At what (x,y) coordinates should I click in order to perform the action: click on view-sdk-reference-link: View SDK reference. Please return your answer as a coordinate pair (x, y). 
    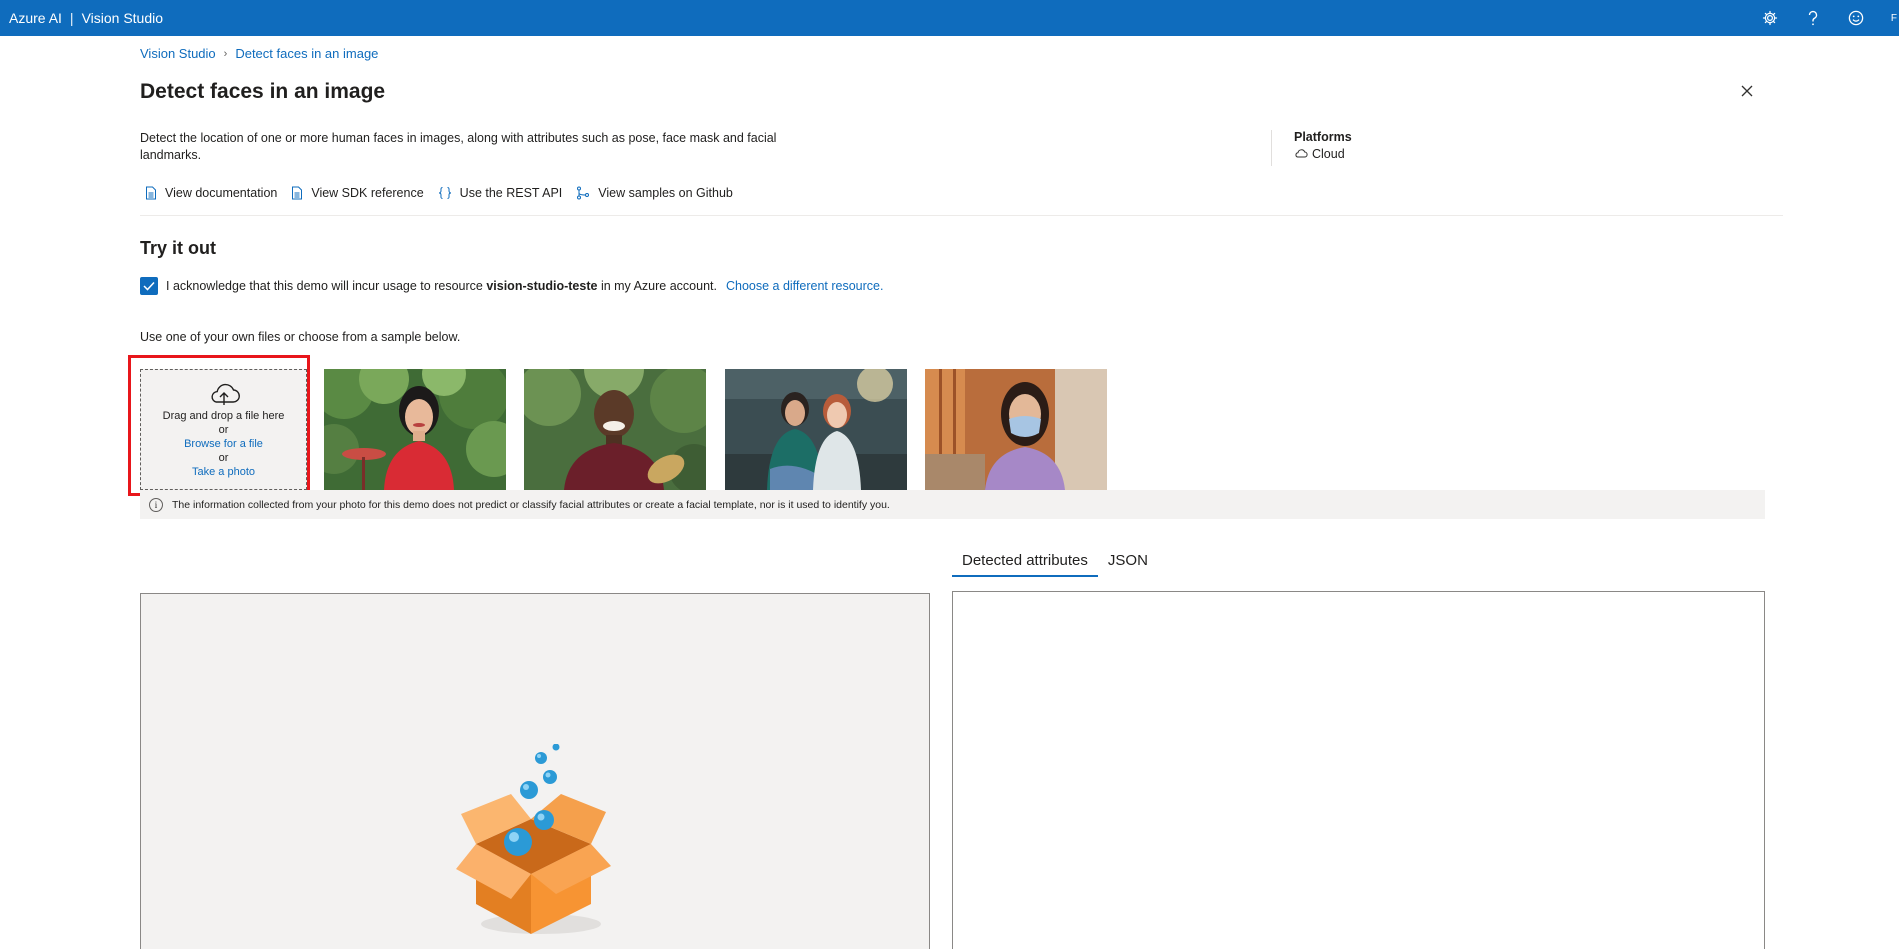
    Looking at the image, I should click on (357, 193).